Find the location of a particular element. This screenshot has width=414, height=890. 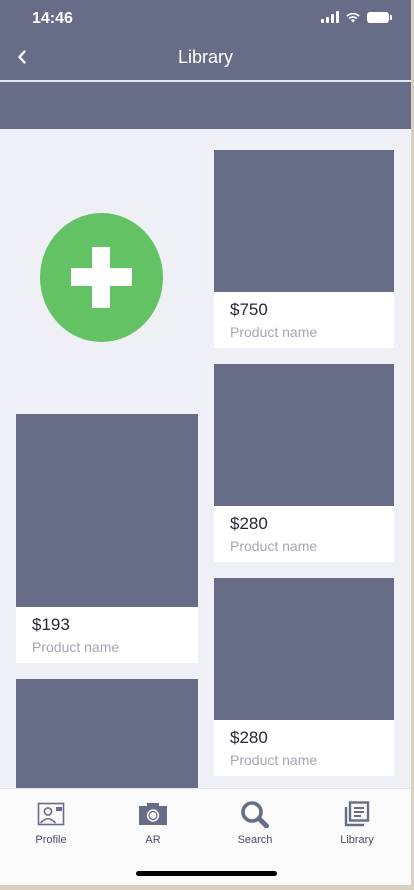

tab-ar: AR is located at coordinates (153, 824).